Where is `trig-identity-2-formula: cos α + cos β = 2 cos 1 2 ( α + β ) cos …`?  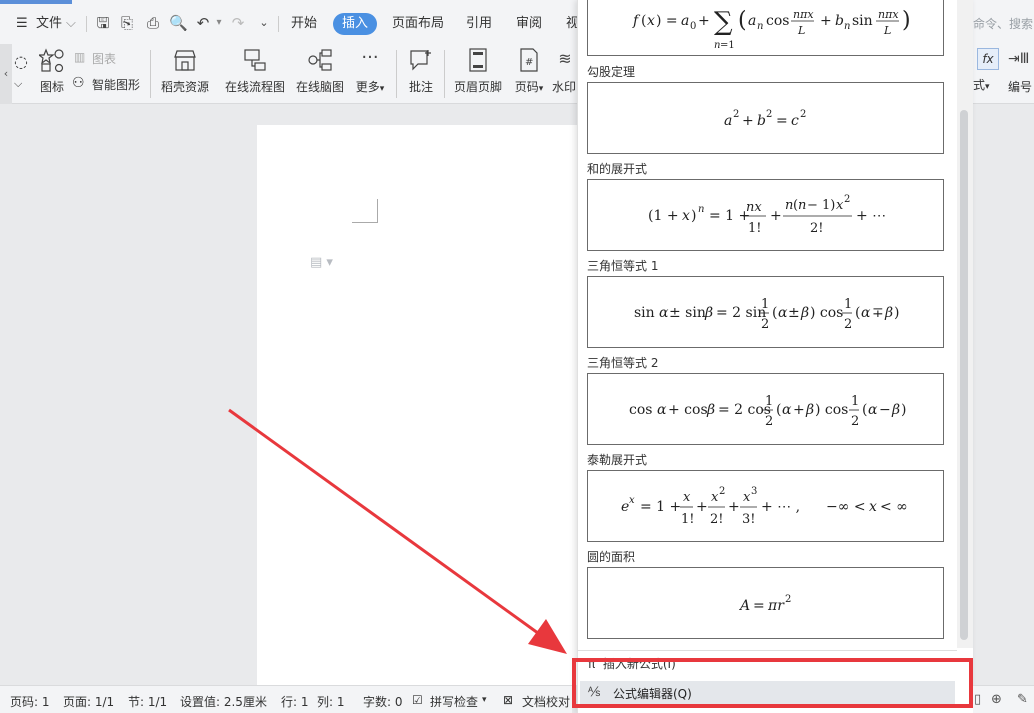
trig-identity-2-formula: cos α + cos β = 2 cos 1 2 ( α + β ) cos … is located at coordinates (767, 411).